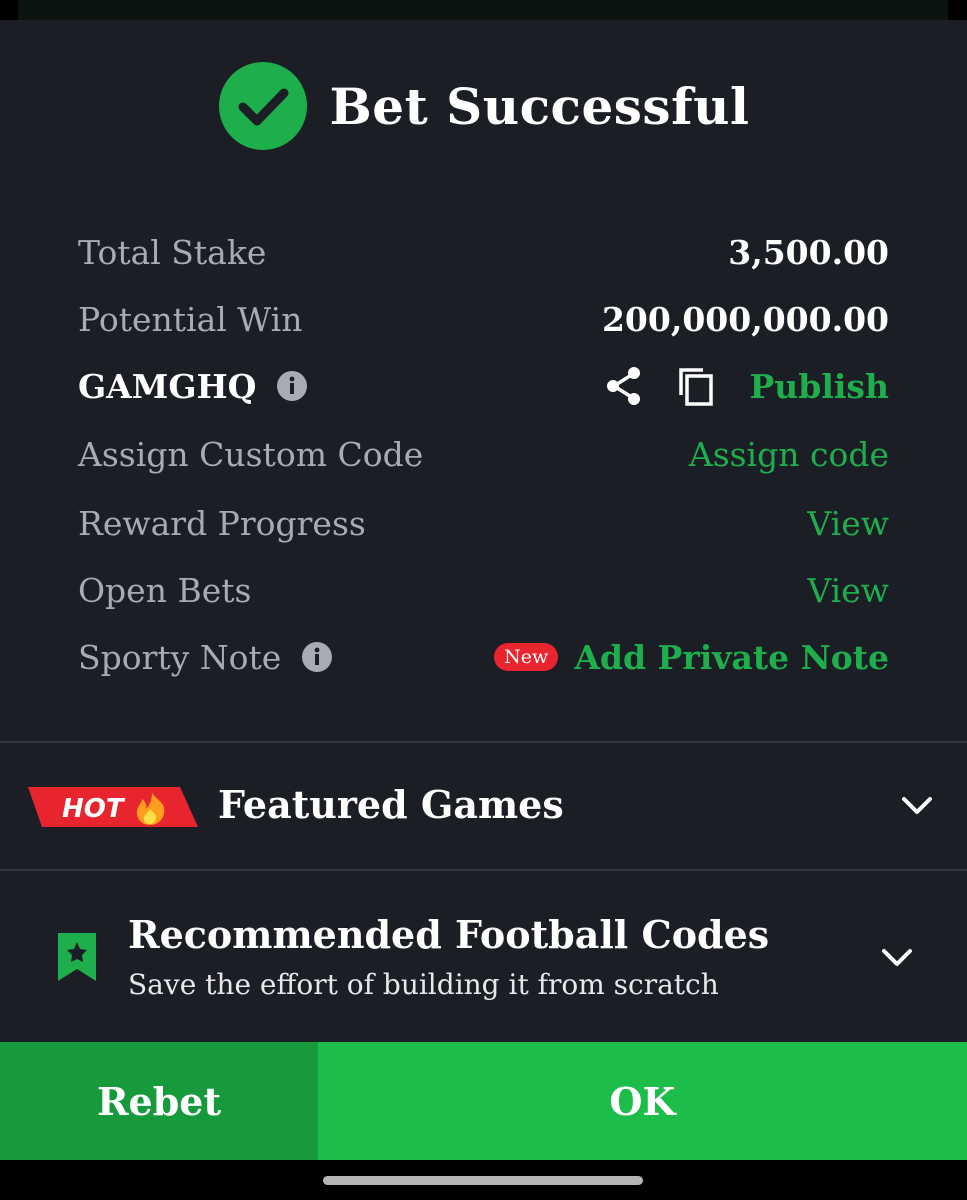  I want to click on home-indicator, so click(483, 1180).